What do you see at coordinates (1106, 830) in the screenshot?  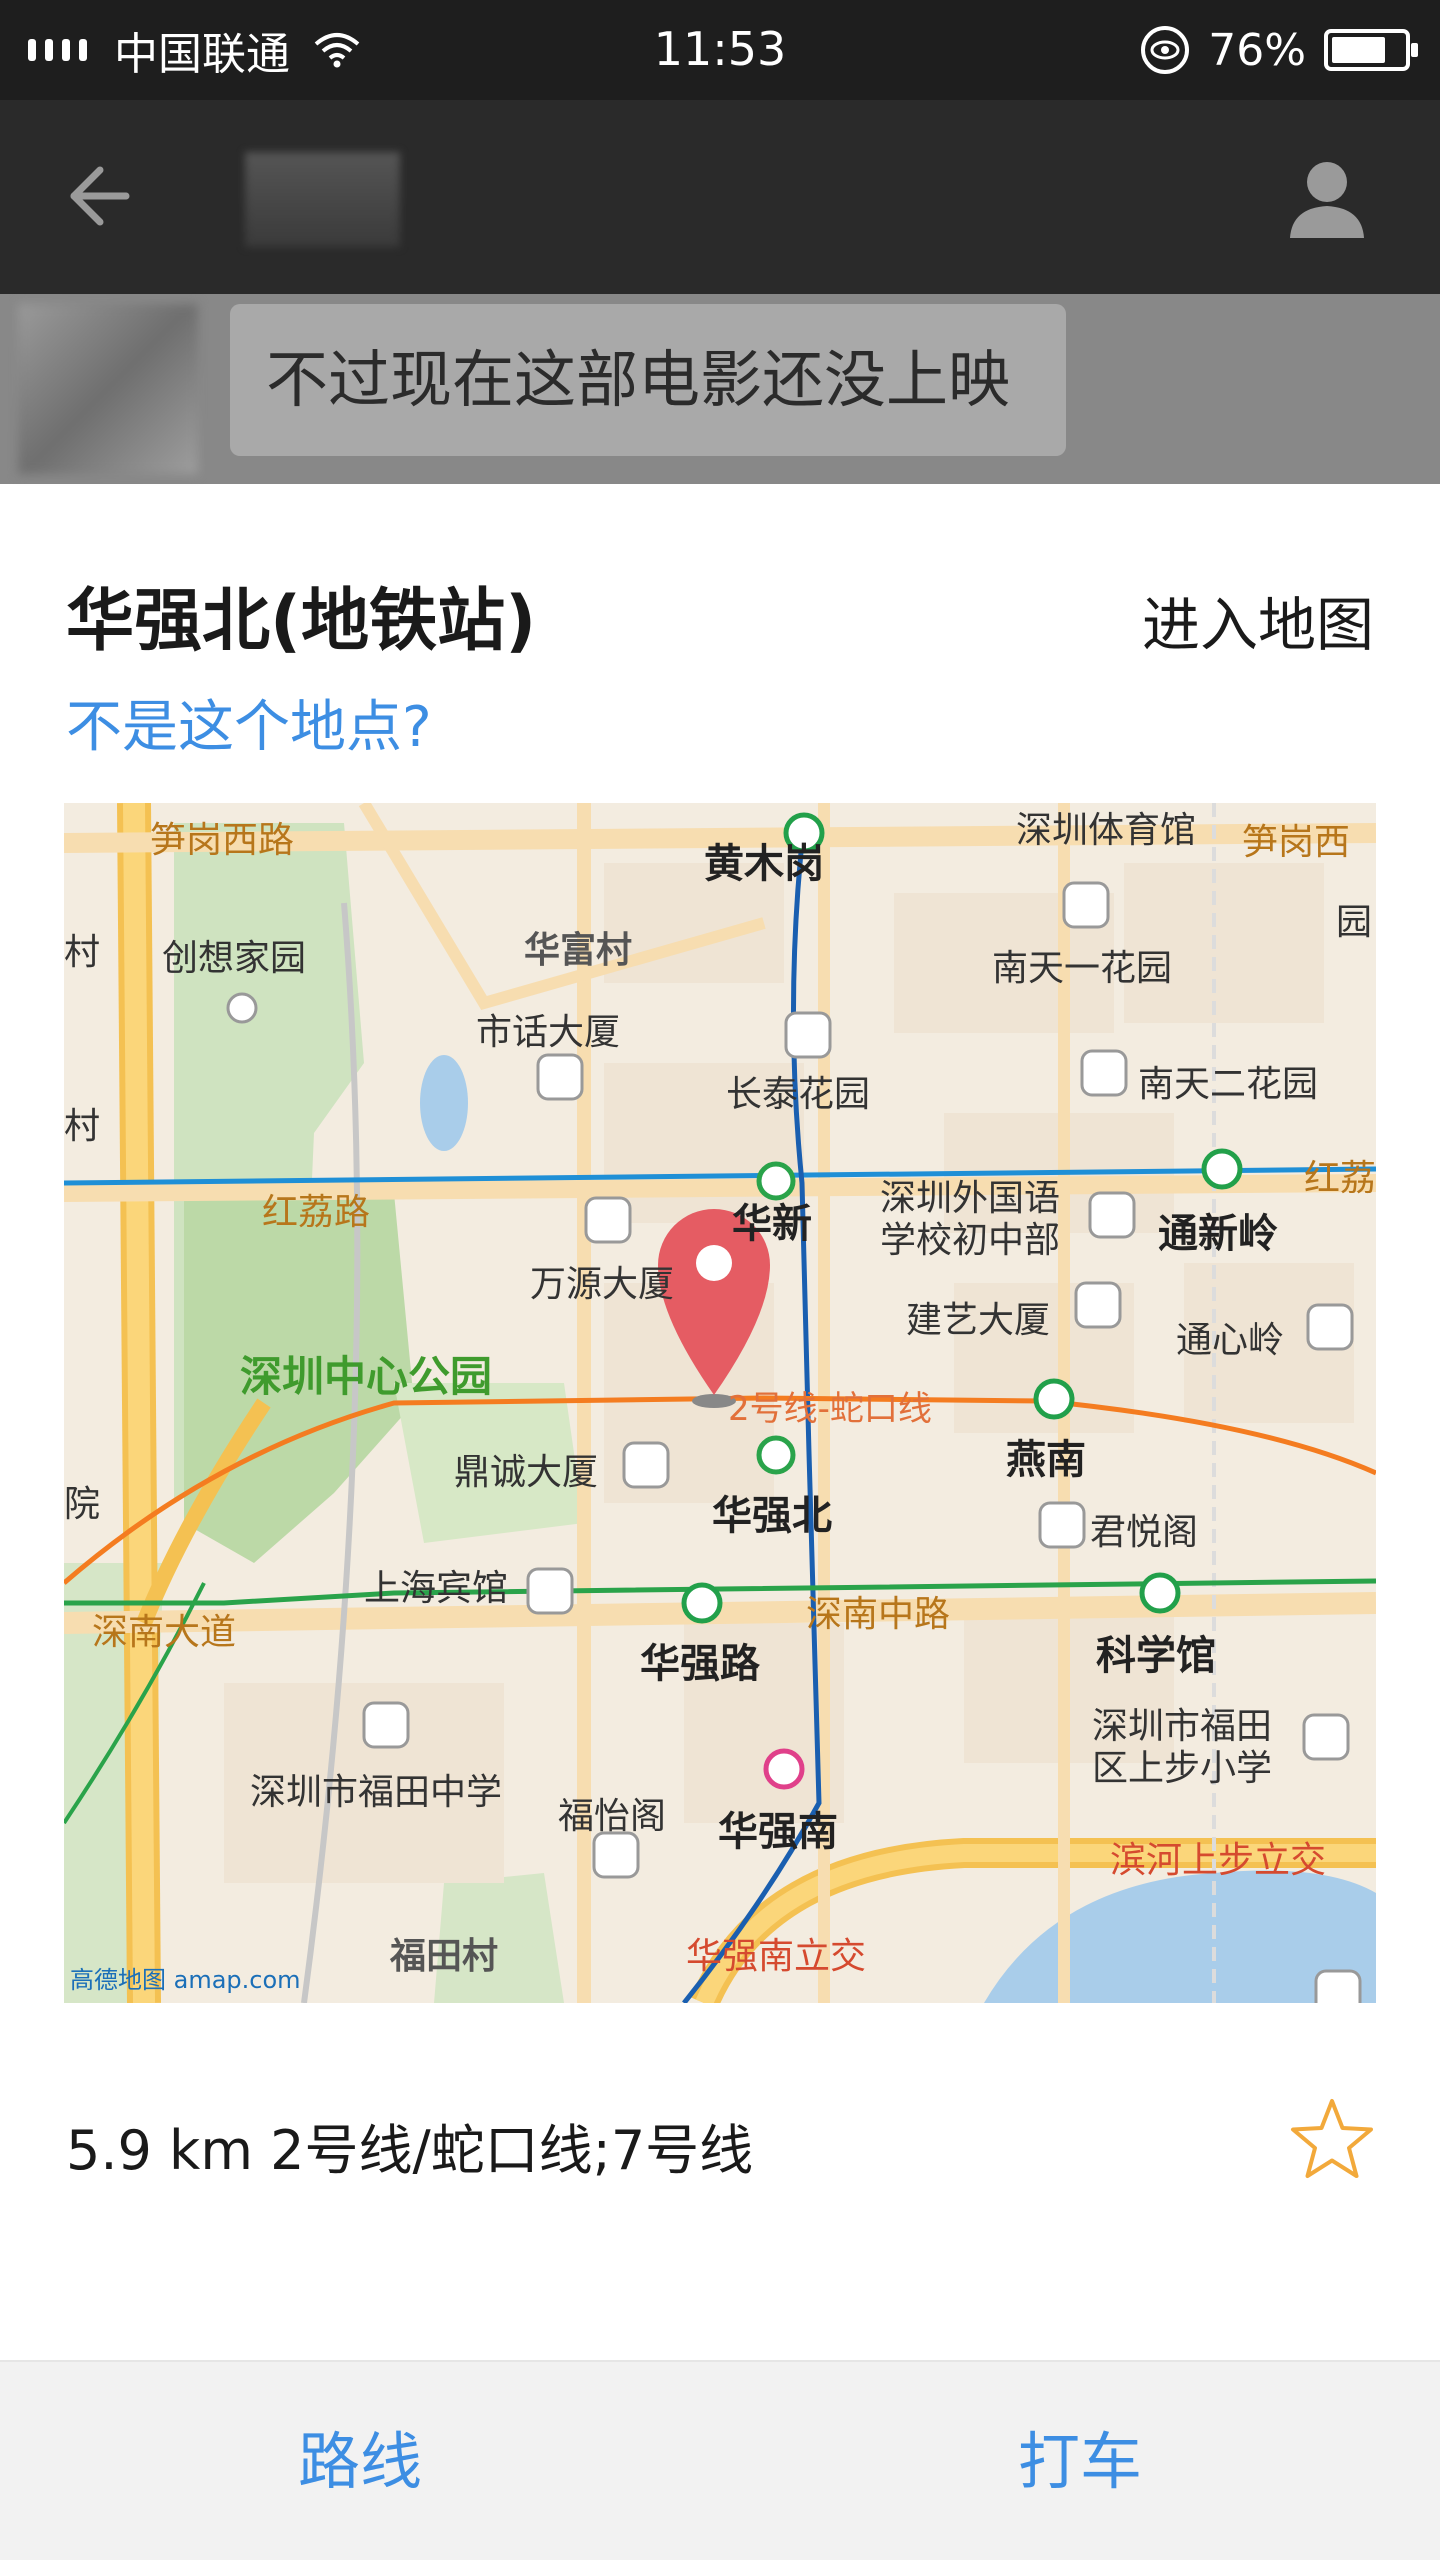 I see `map-label: 深圳体育馆` at bounding box center [1106, 830].